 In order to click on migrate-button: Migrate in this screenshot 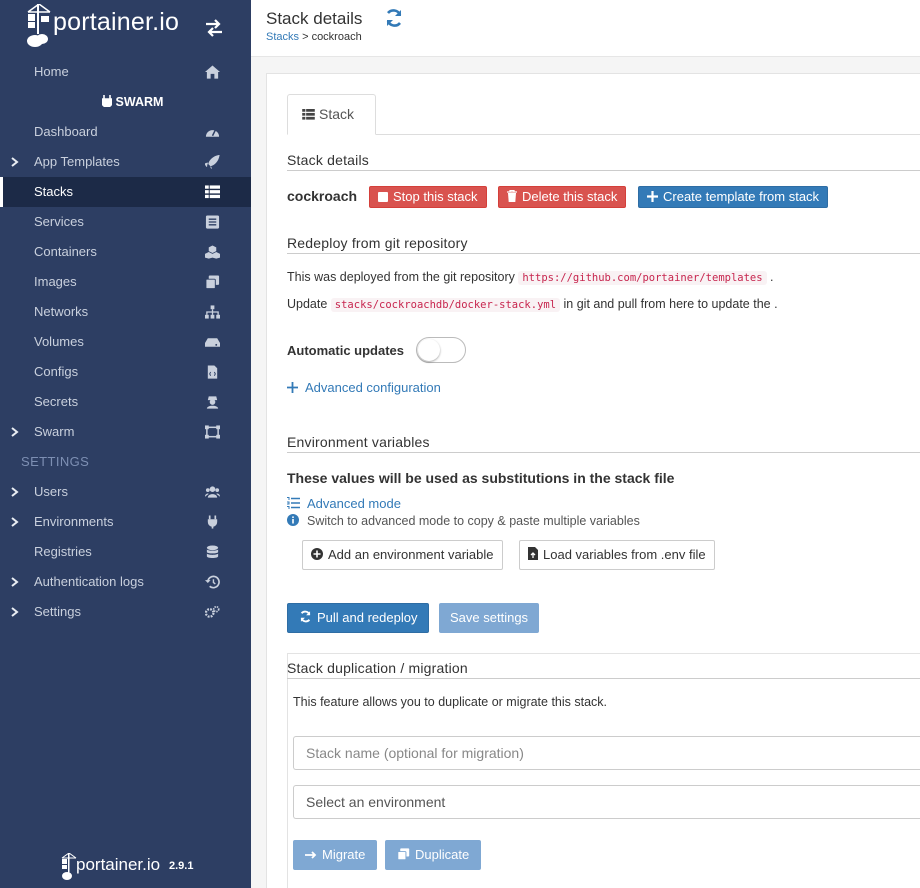, I will do `click(335, 855)`.